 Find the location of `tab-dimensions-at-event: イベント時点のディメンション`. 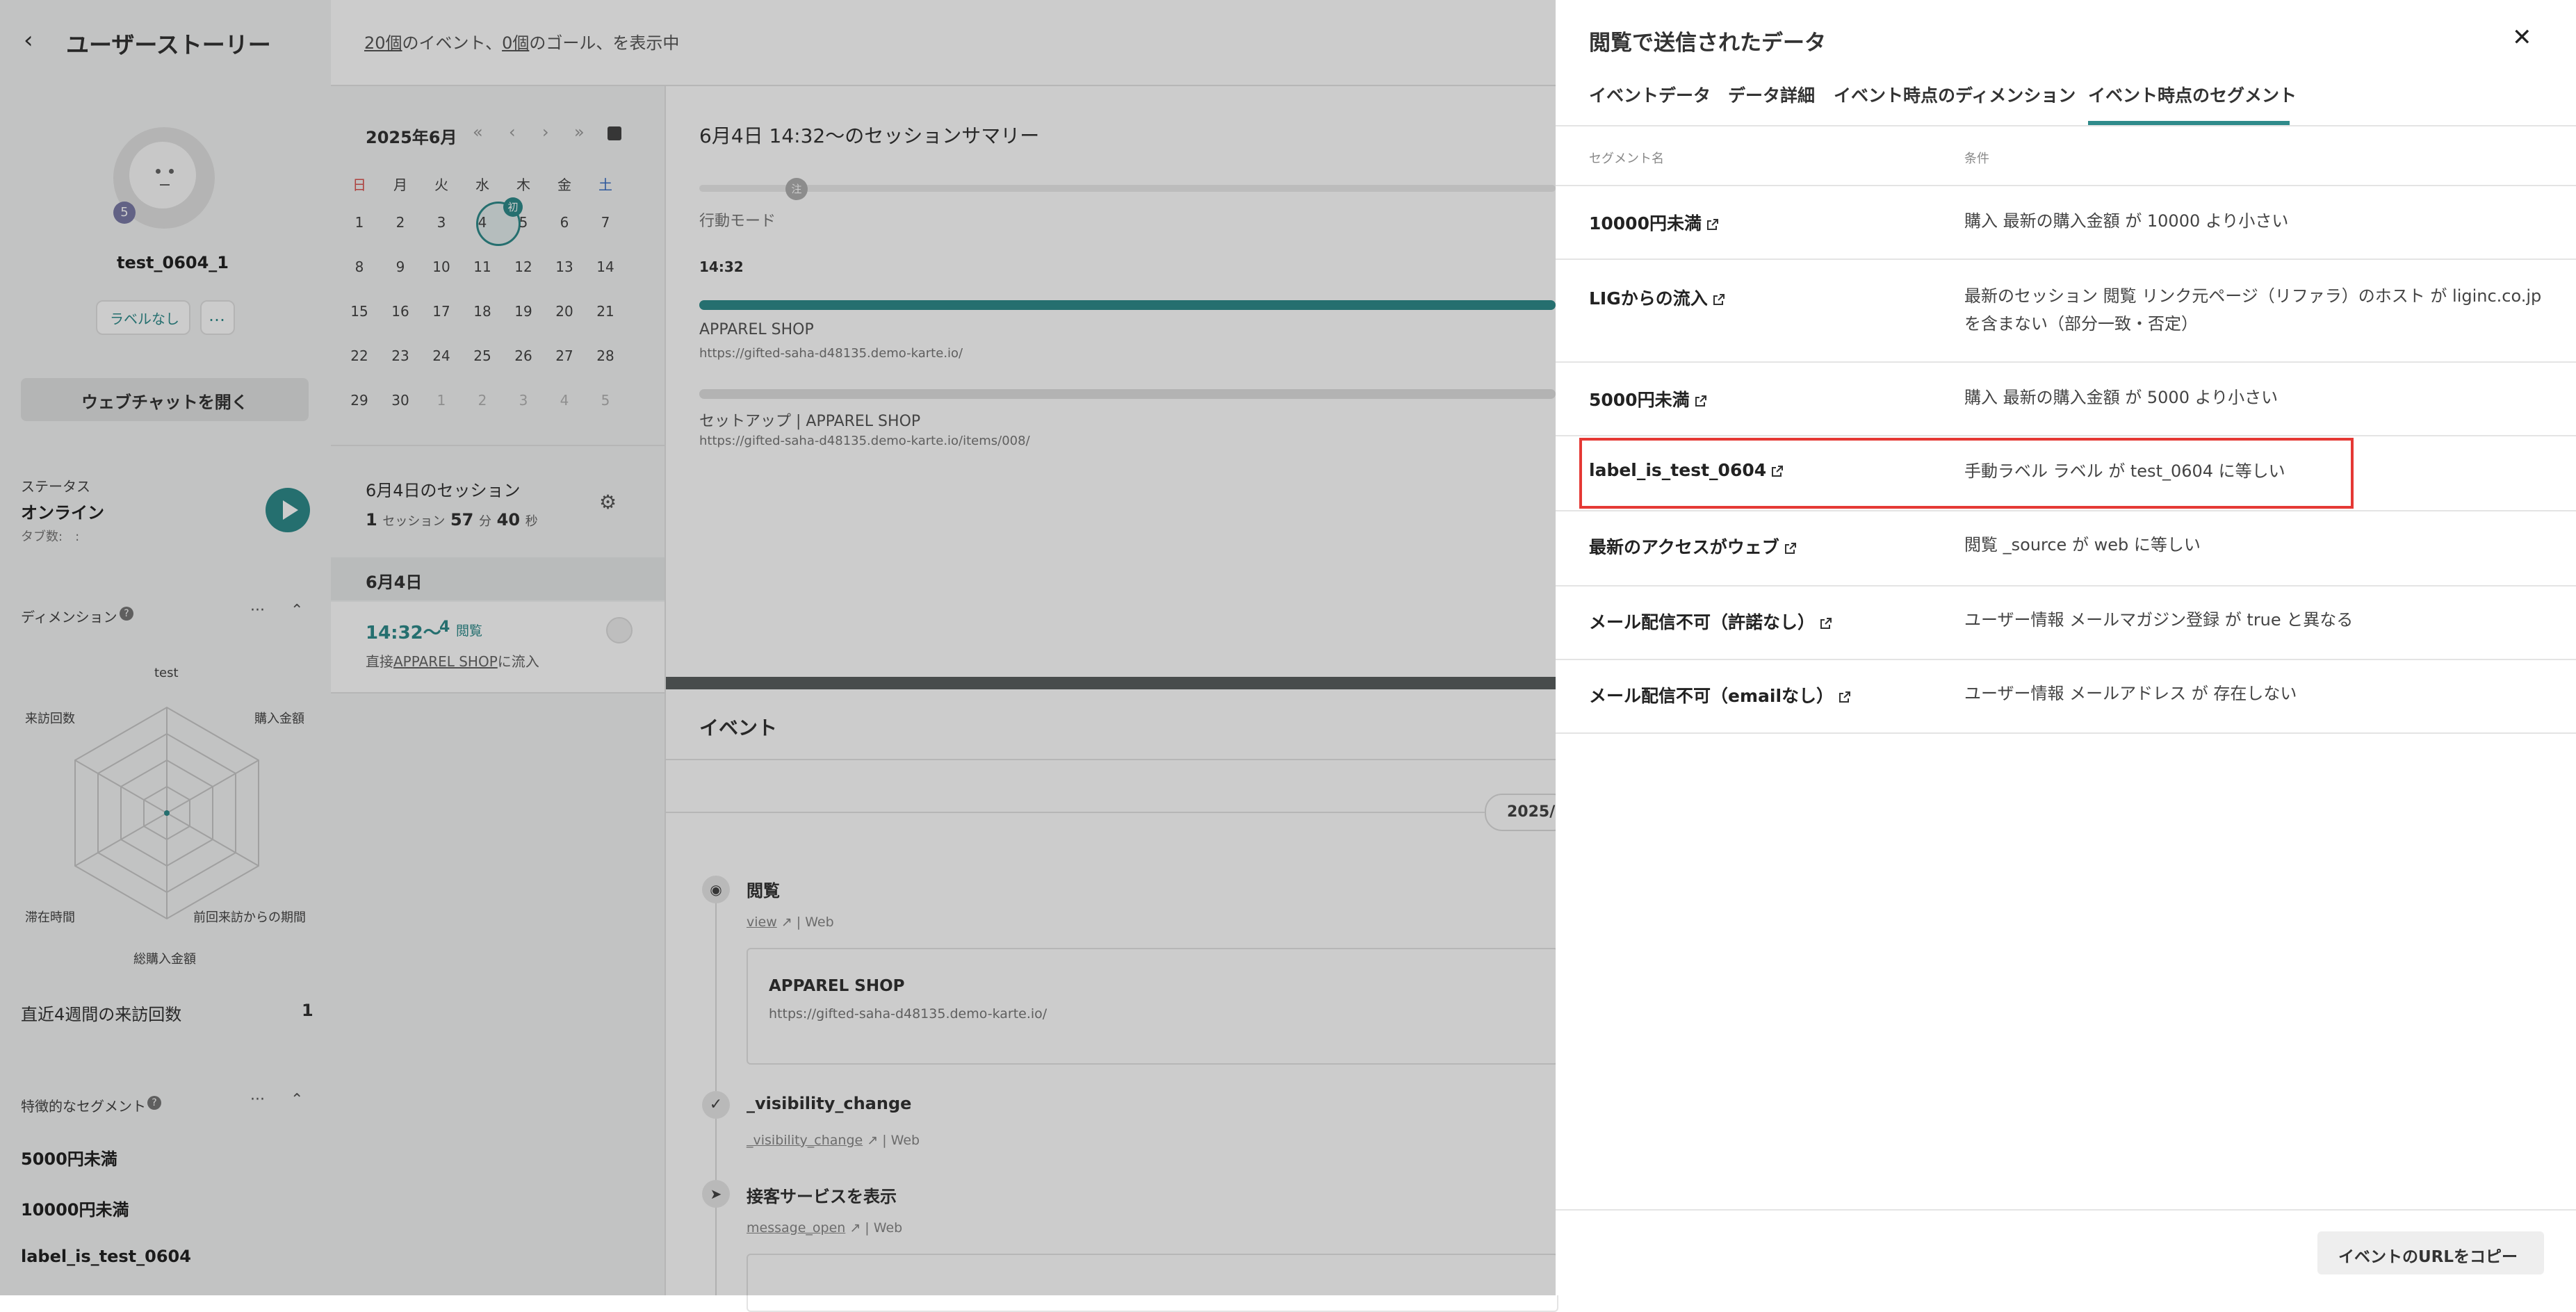

tab-dimensions-at-event: イベント時点のディメンション is located at coordinates (1955, 94).